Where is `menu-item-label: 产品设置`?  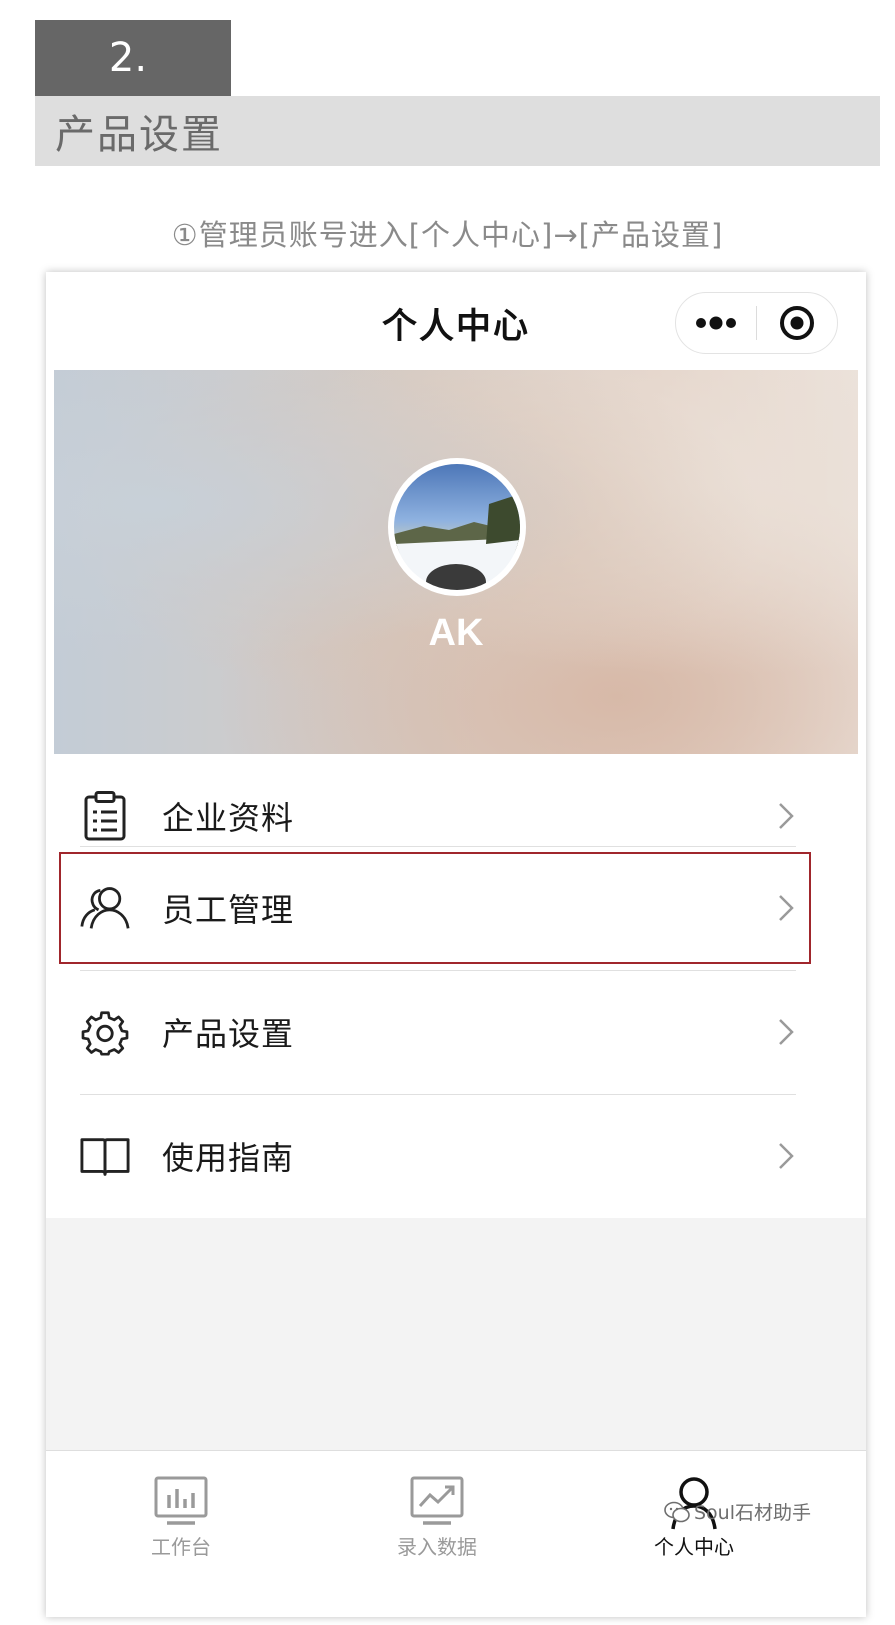 menu-item-label: 产品设置 is located at coordinates (228, 1034).